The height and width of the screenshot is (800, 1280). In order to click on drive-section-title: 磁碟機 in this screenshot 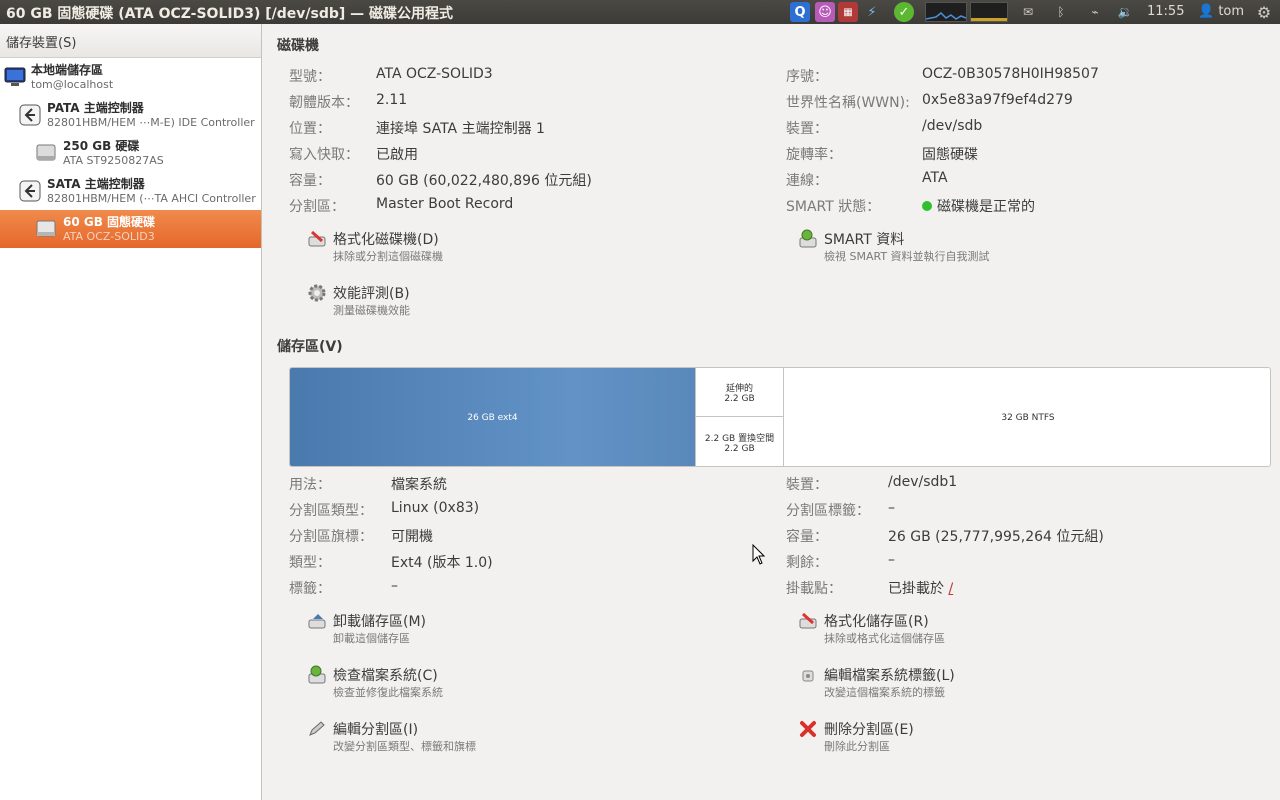, I will do `click(298, 46)`.